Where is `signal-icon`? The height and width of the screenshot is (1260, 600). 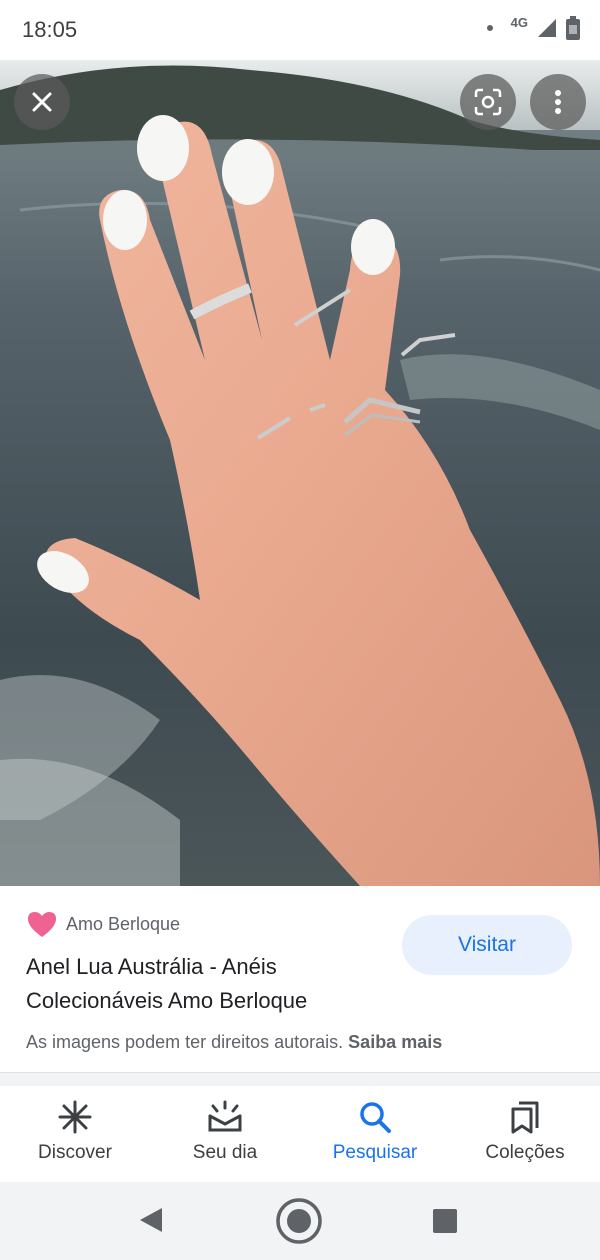
signal-icon is located at coordinates (547, 28).